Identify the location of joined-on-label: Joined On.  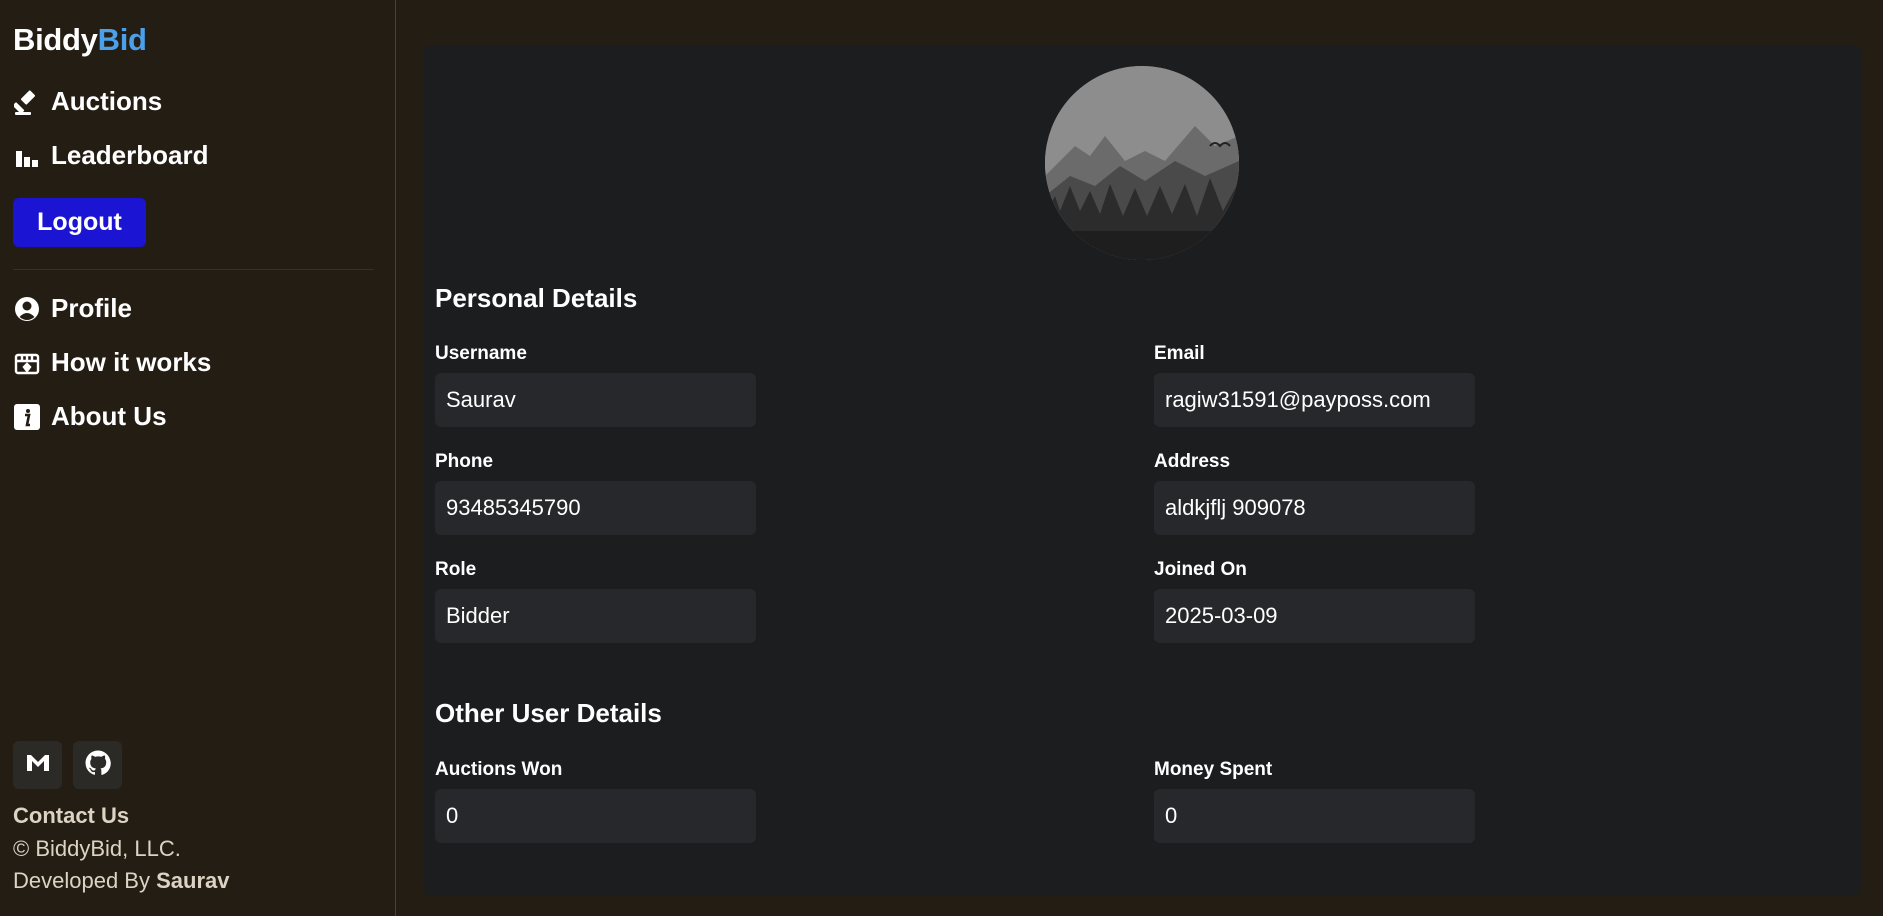
(1200, 569).